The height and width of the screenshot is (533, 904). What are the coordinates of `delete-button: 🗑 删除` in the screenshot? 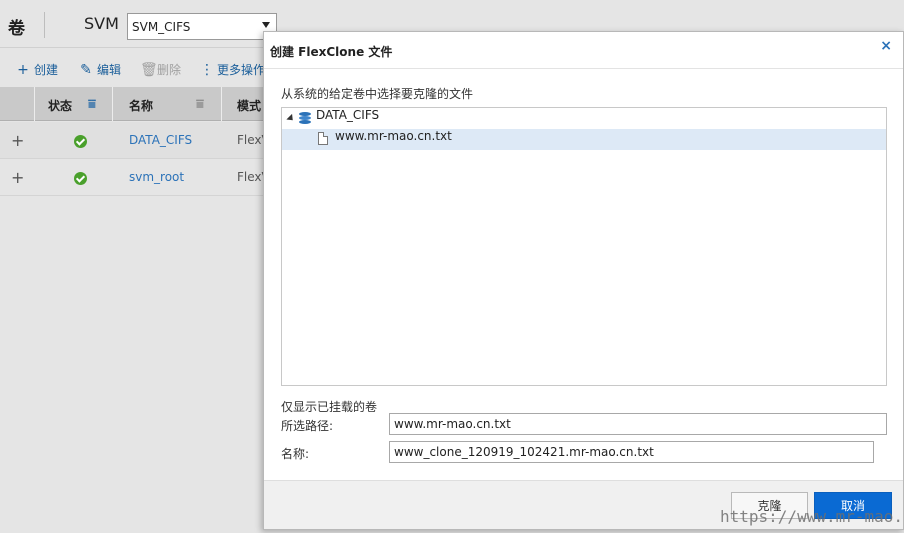 It's located at (160, 69).